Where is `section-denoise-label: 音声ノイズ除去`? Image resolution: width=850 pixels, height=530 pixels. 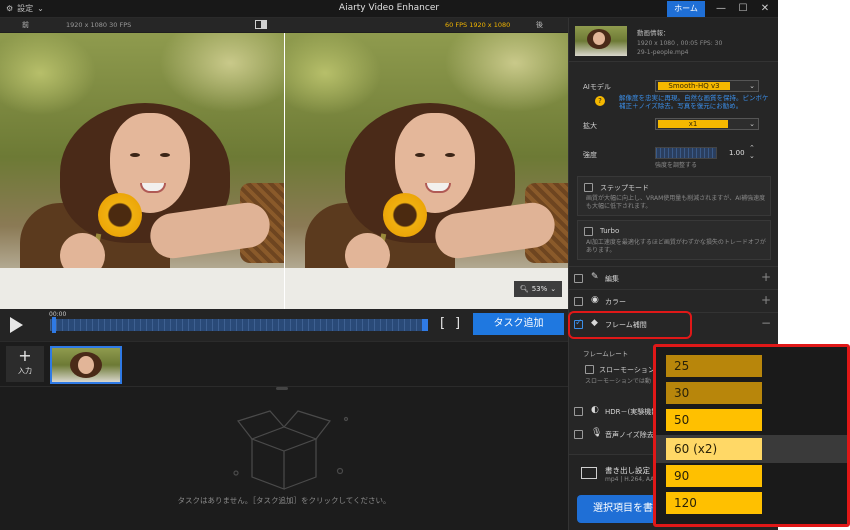
section-denoise-label: 音声ノイズ除去 is located at coordinates (629, 435).